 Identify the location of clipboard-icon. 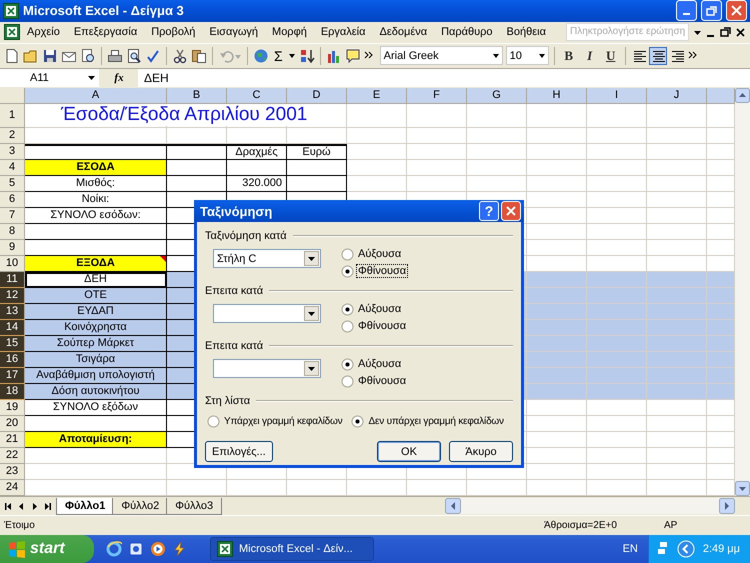
(199, 56).